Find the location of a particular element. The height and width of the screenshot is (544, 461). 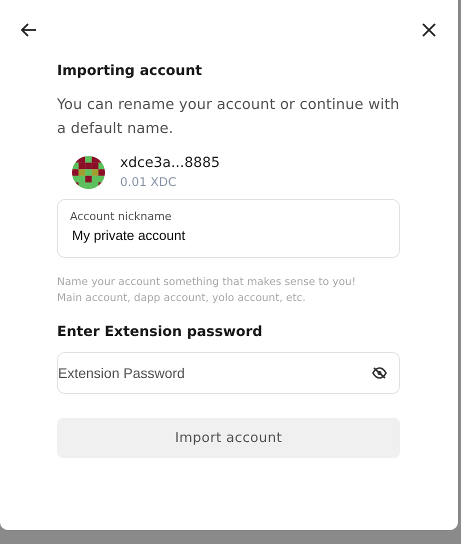

avatar-icon is located at coordinates (88, 172).